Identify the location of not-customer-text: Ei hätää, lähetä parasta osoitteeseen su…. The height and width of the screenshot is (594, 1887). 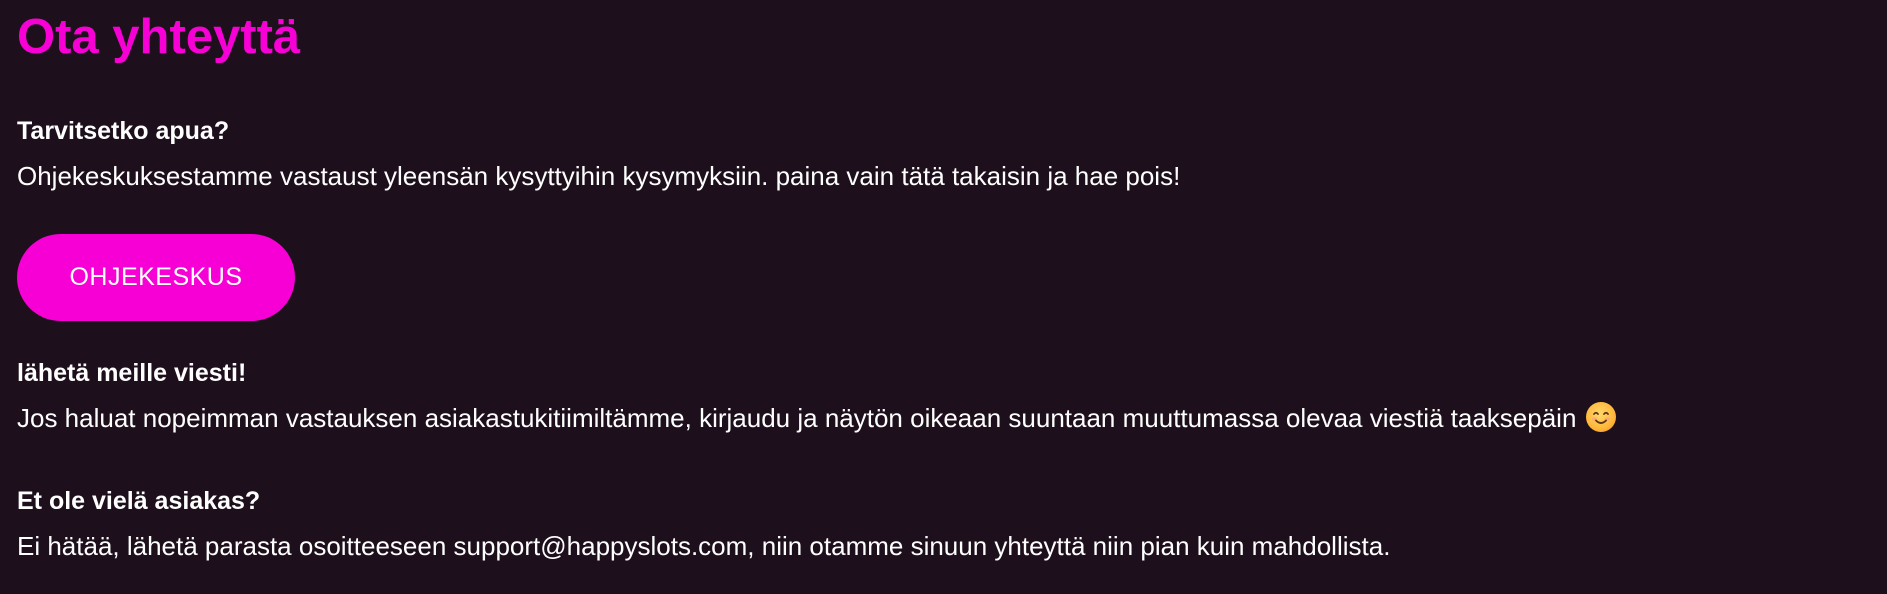
(704, 546).